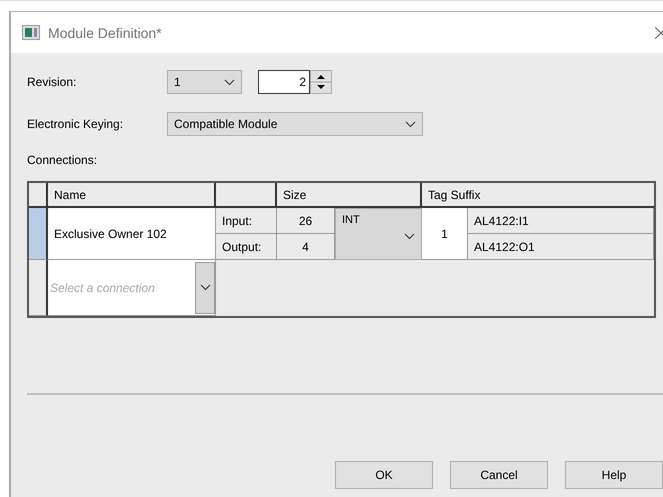 This screenshot has height=497, width=663. I want to click on revision-label: Revision:, so click(52, 82).